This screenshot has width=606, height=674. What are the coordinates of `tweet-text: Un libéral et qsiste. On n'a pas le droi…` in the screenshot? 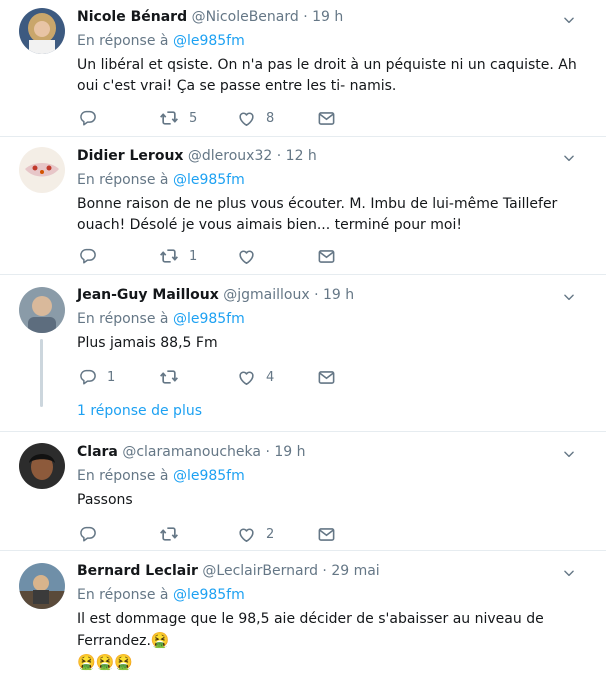 It's located at (327, 75).